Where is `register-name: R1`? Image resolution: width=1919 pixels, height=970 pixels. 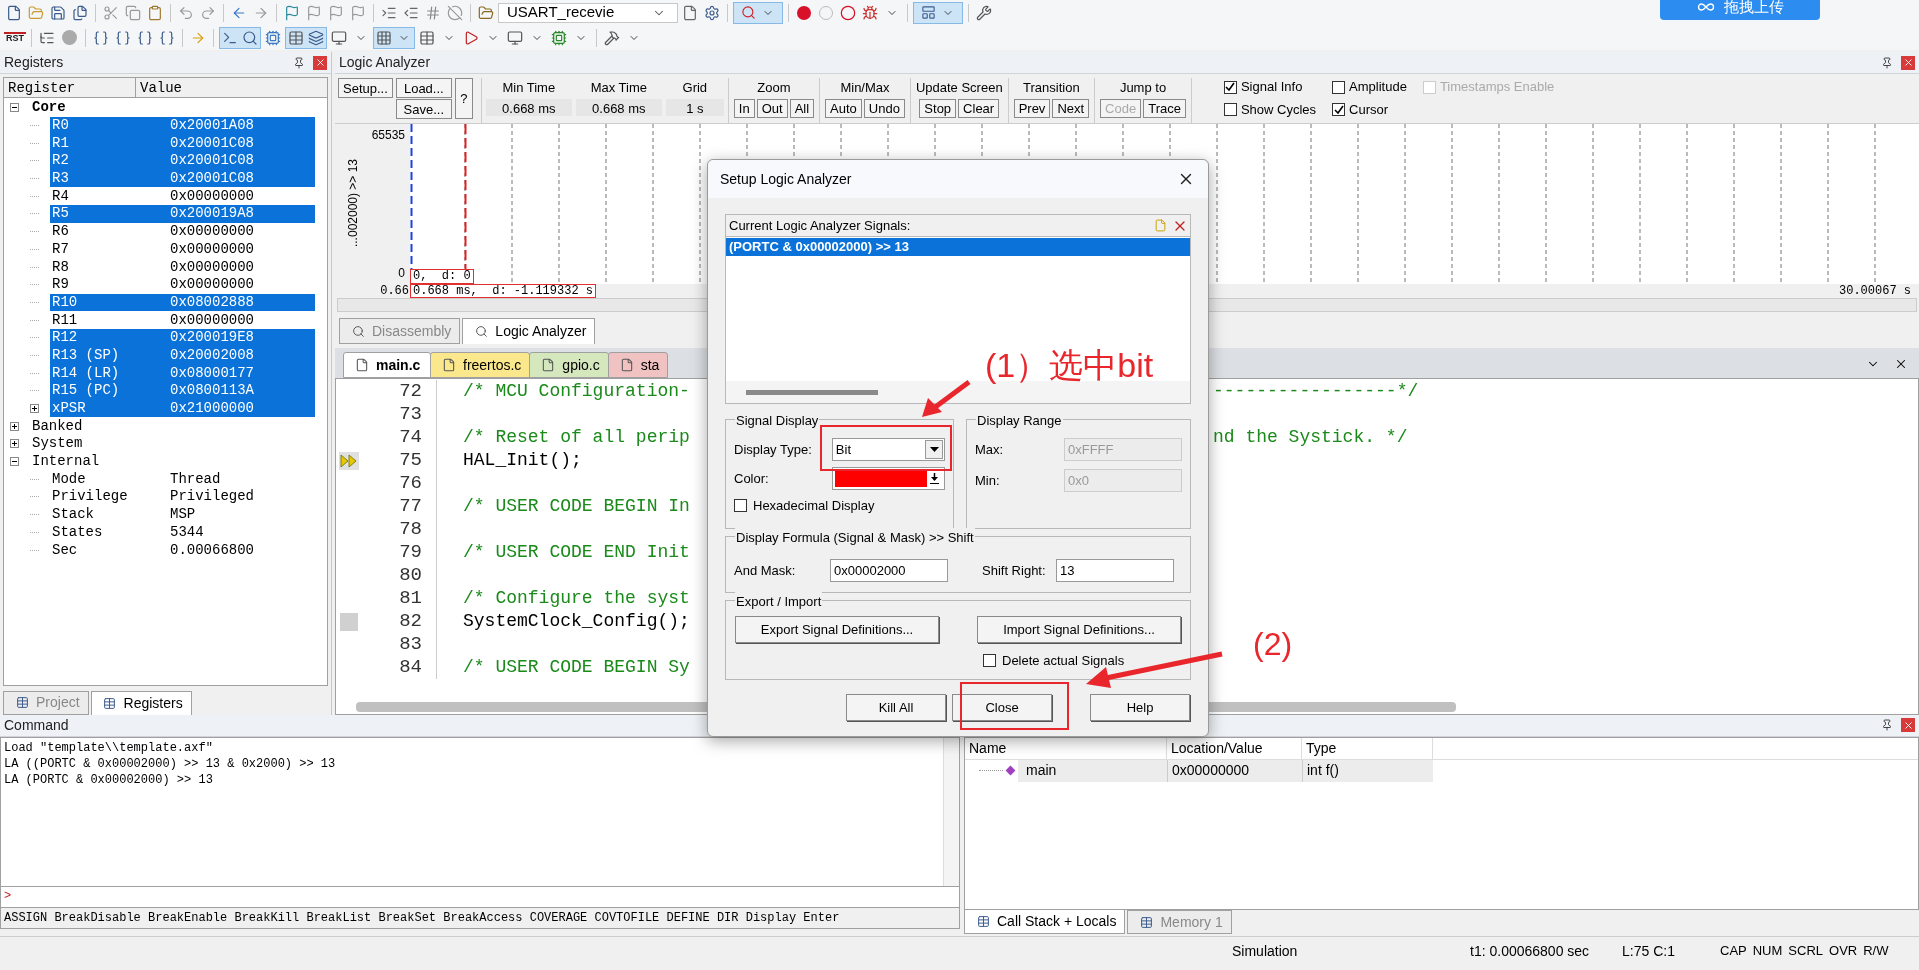
register-name: R1 is located at coordinates (60, 143).